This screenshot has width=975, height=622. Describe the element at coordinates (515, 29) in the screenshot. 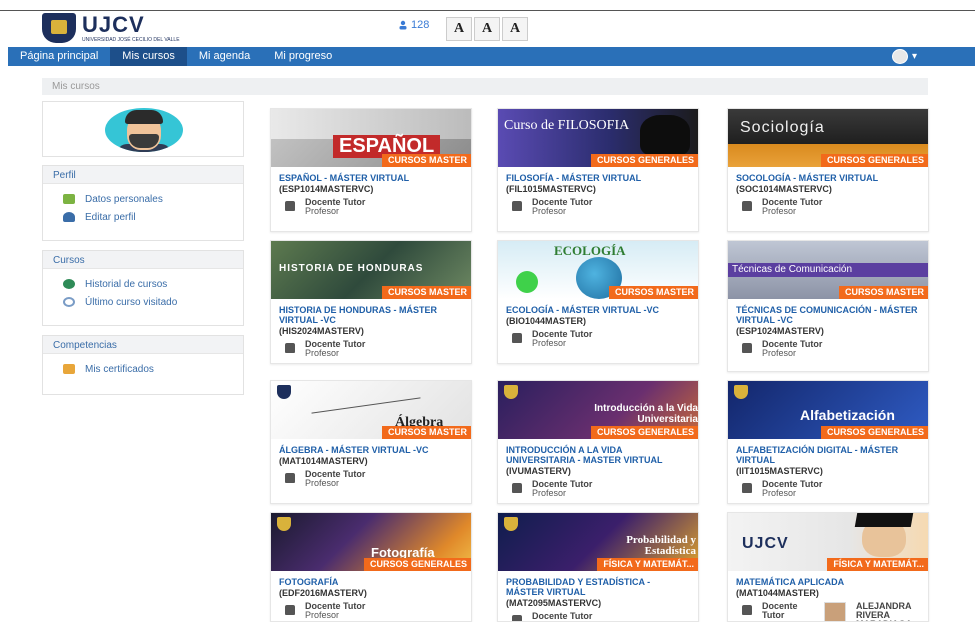

I see `font-size-large-button: A` at that location.